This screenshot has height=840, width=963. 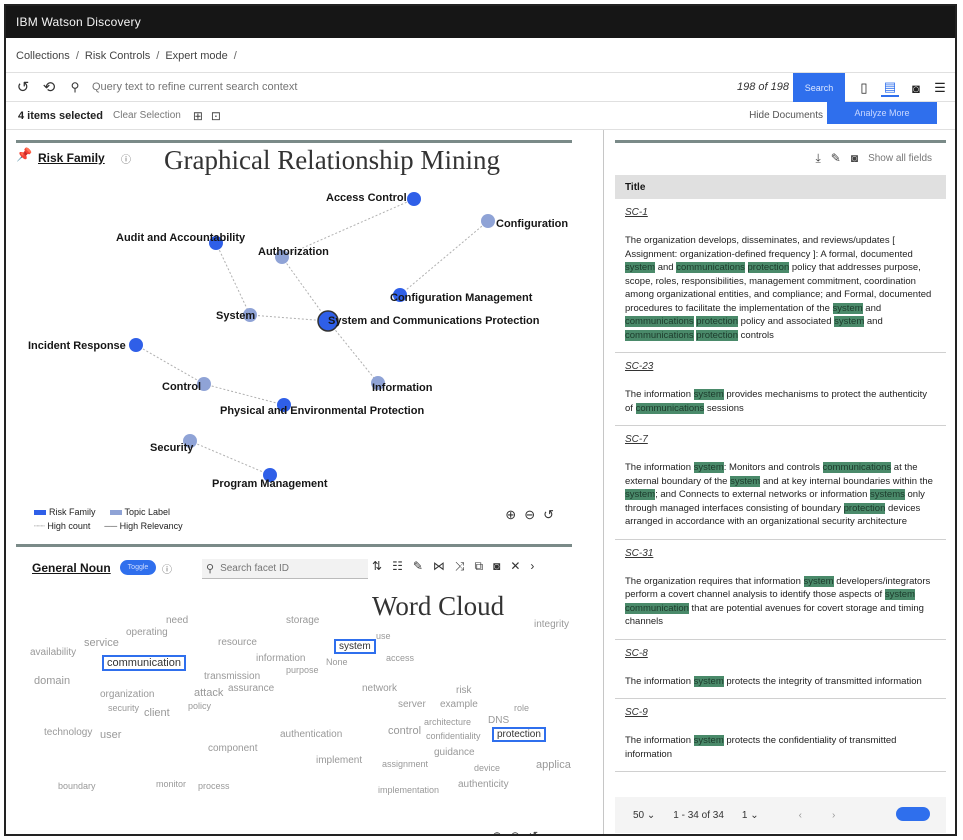 I want to click on show-all-fields-link: Show all fields, so click(x=900, y=158).